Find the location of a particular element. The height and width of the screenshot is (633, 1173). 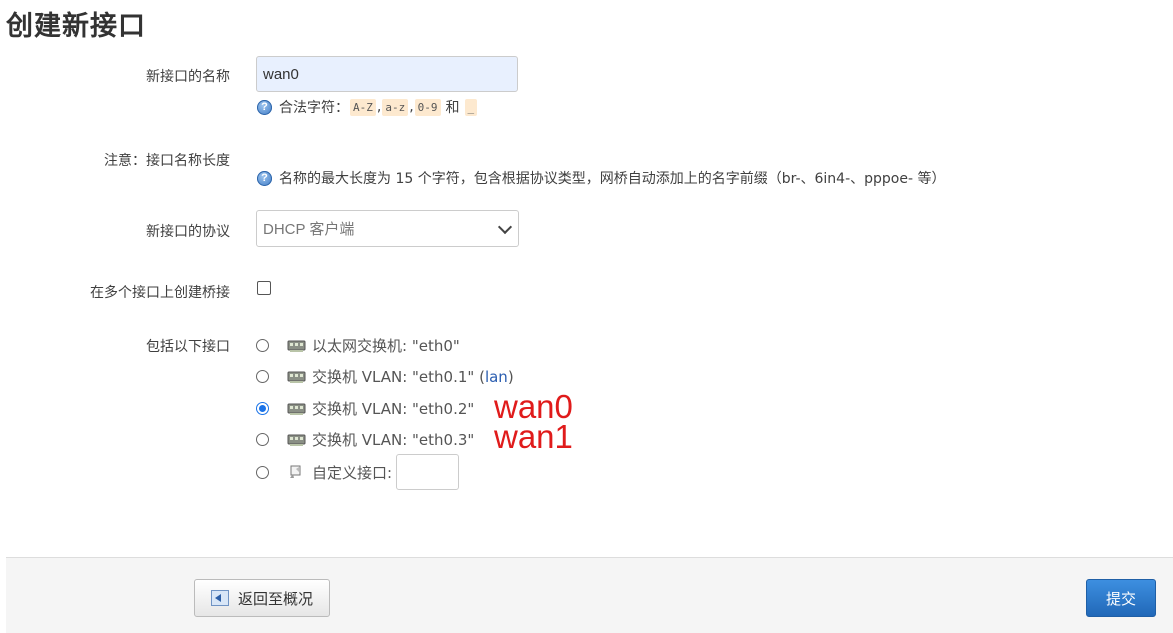

interfaces-label: 包括以下接口 is located at coordinates (188, 347).